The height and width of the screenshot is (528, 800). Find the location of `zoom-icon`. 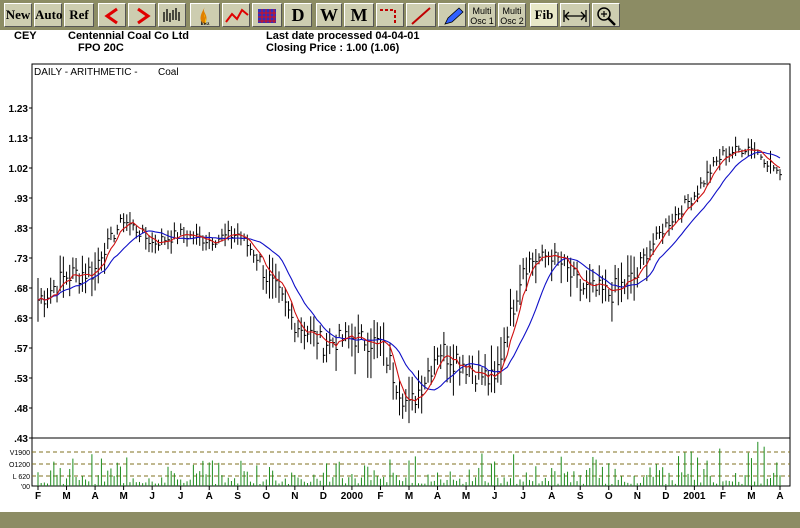

zoom-icon is located at coordinates (606, 16).